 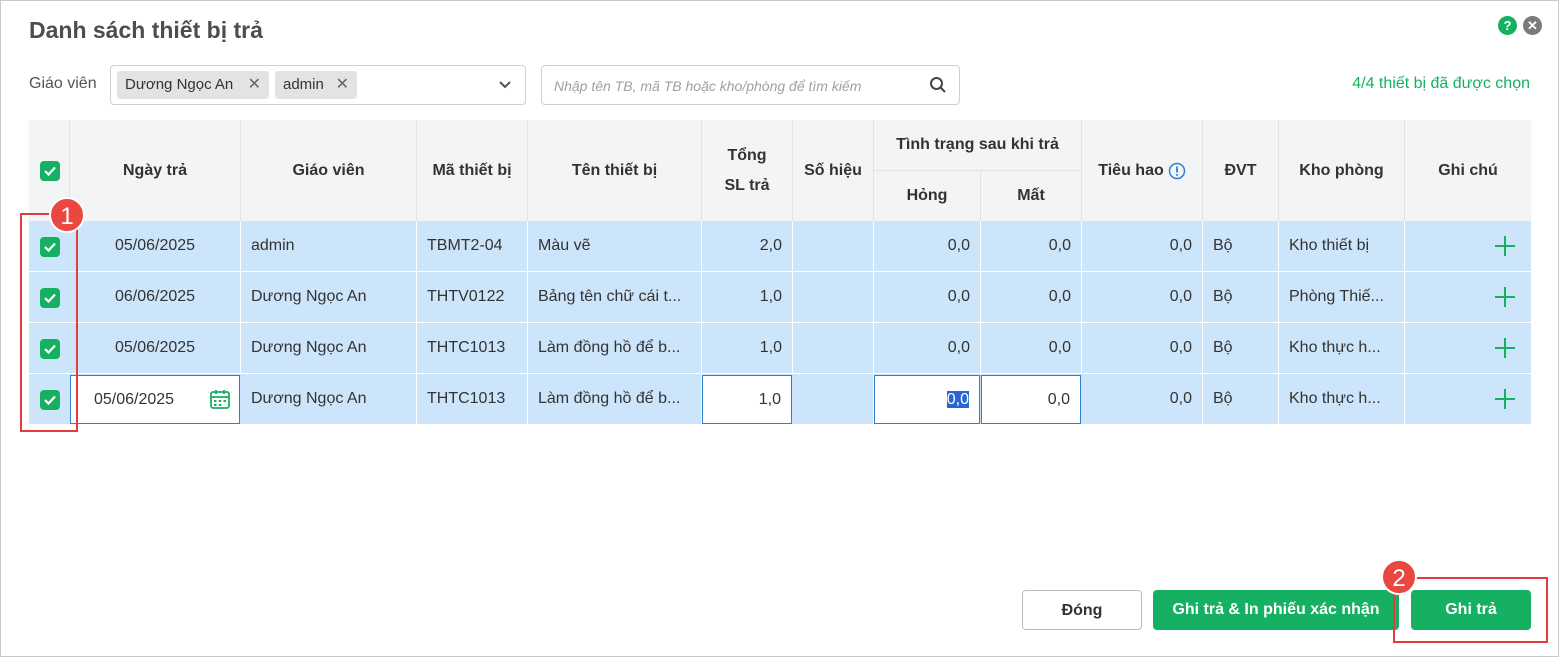 What do you see at coordinates (329, 246) in the screenshot?
I see `cell-teacher: admin` at bounding box center [329, 246].